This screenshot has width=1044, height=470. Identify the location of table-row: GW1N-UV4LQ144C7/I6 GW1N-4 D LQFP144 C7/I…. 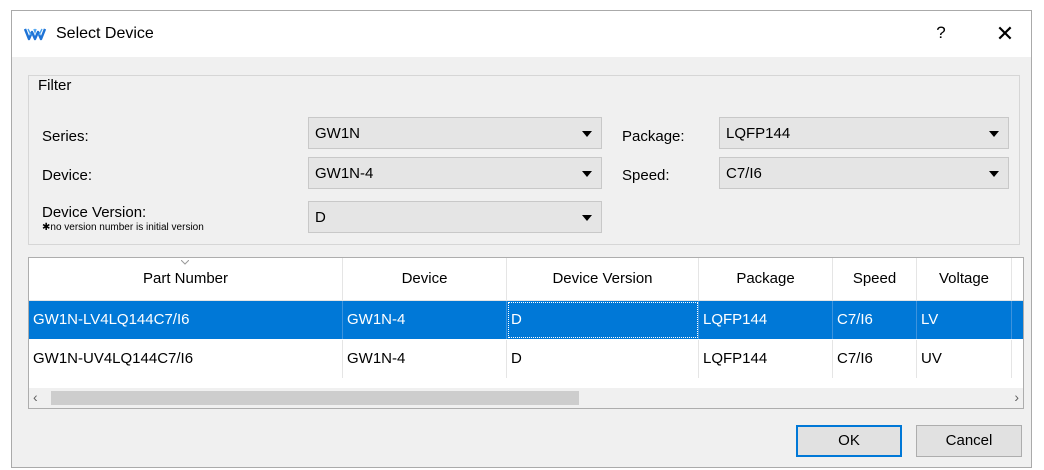
(526, 359).